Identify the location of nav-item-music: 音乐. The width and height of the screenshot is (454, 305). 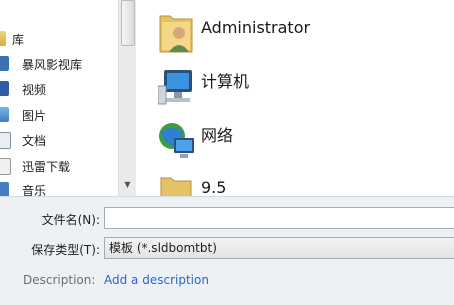
(59, 187).